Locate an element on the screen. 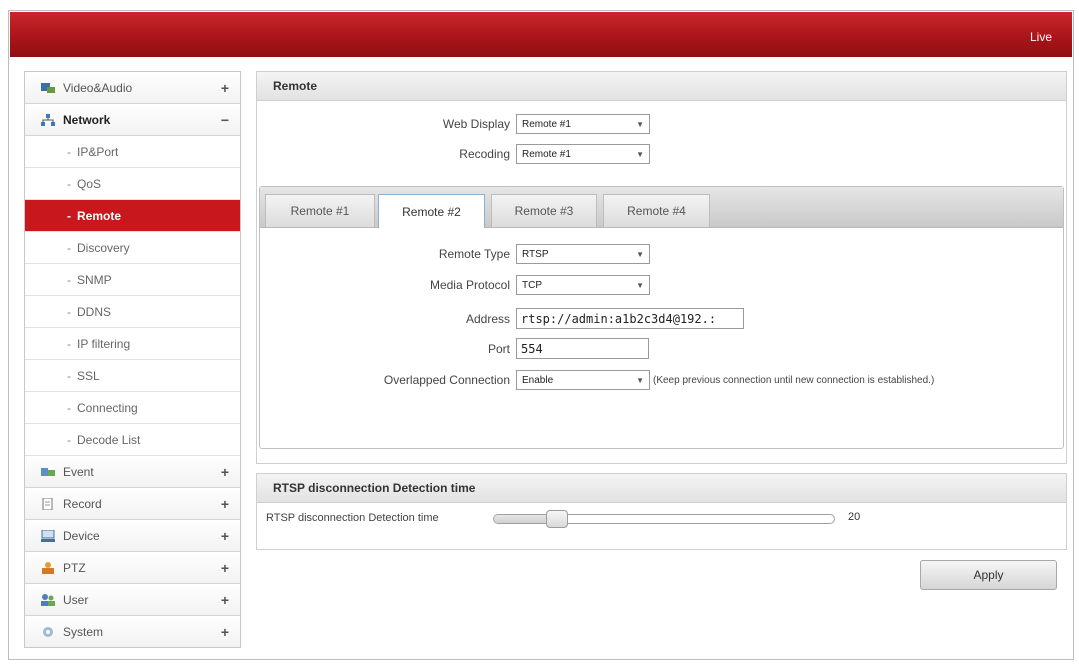  sidebar-item-label: User is located at coordinates (76, 599).